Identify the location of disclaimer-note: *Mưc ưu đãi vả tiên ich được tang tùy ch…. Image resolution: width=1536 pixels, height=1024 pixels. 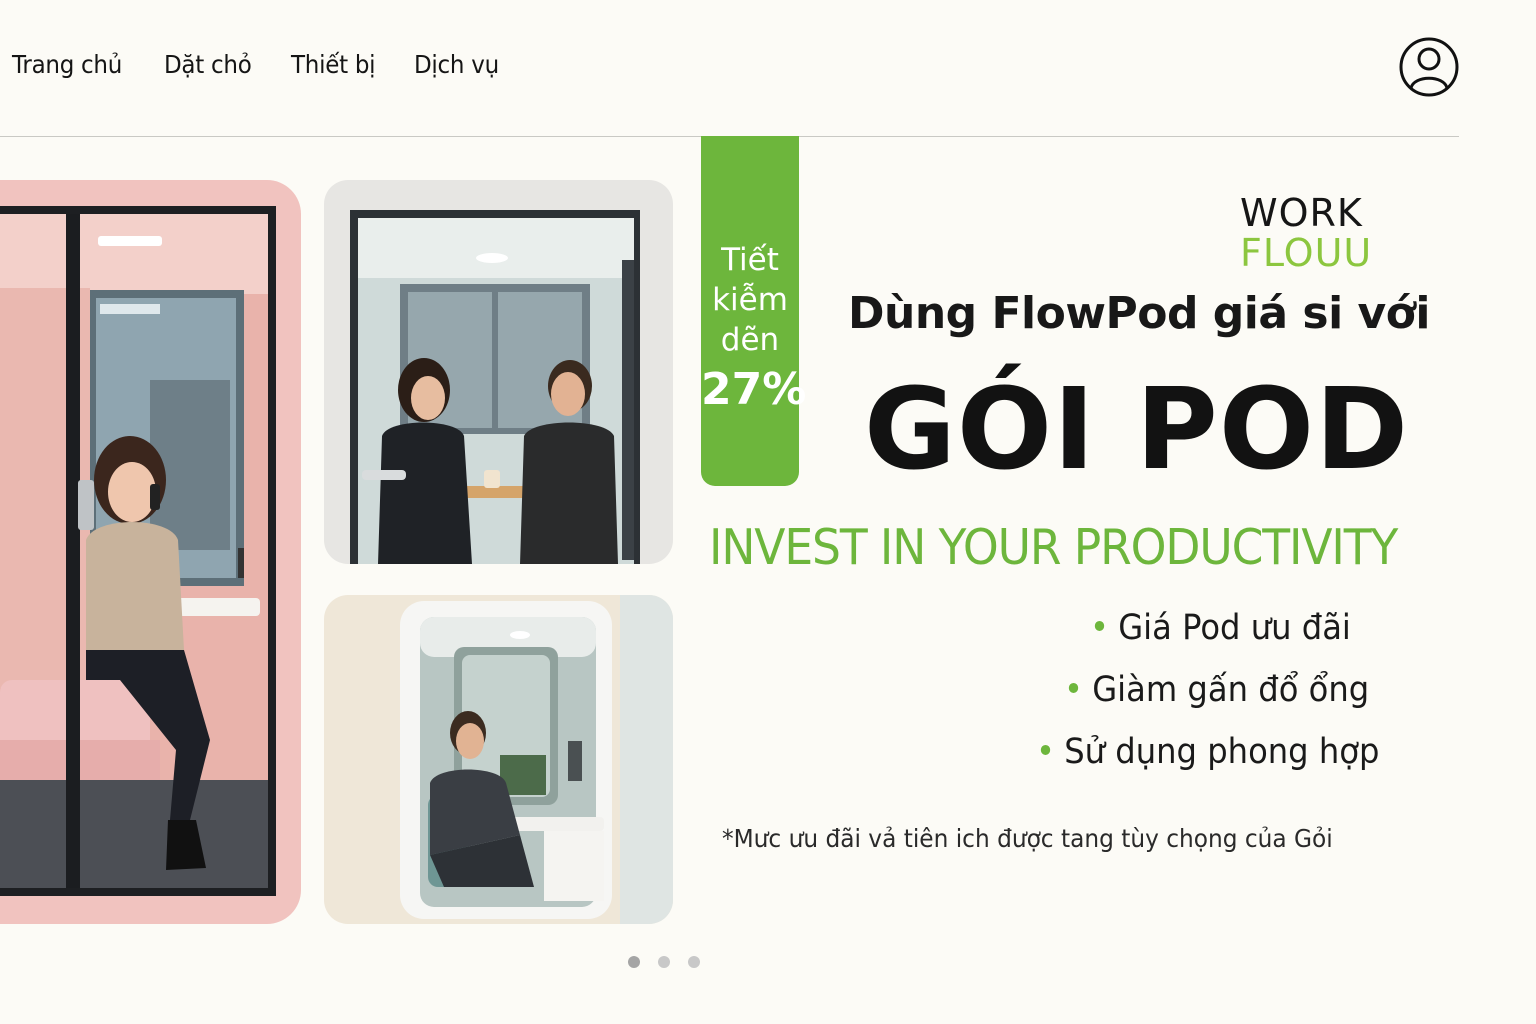
(1027, 838).